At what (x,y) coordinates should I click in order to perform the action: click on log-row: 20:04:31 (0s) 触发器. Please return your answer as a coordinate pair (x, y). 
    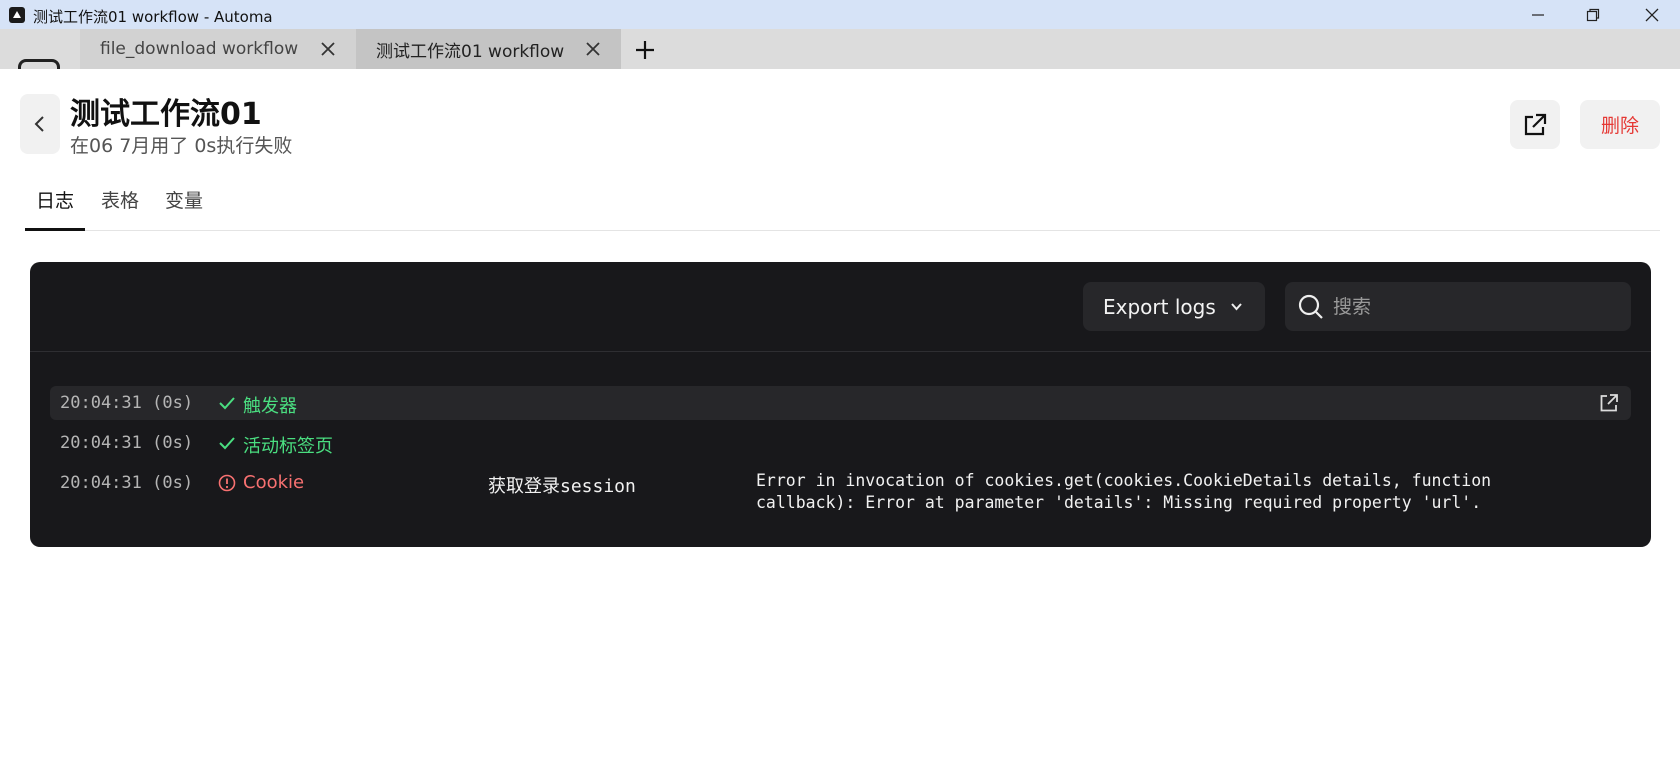
    Looking at the image, I should click on (840, 403).